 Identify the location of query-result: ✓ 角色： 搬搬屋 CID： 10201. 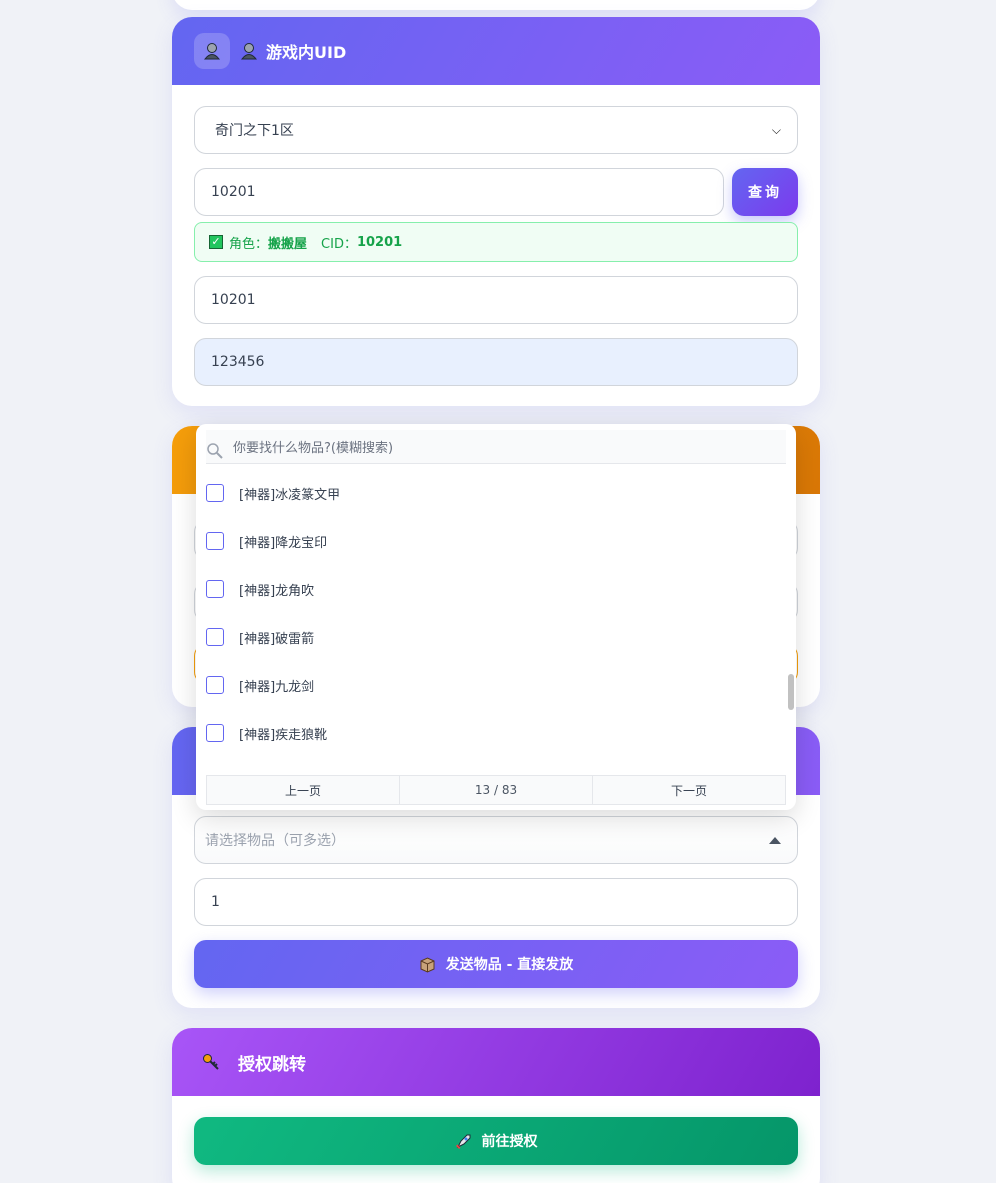
(496, 242).